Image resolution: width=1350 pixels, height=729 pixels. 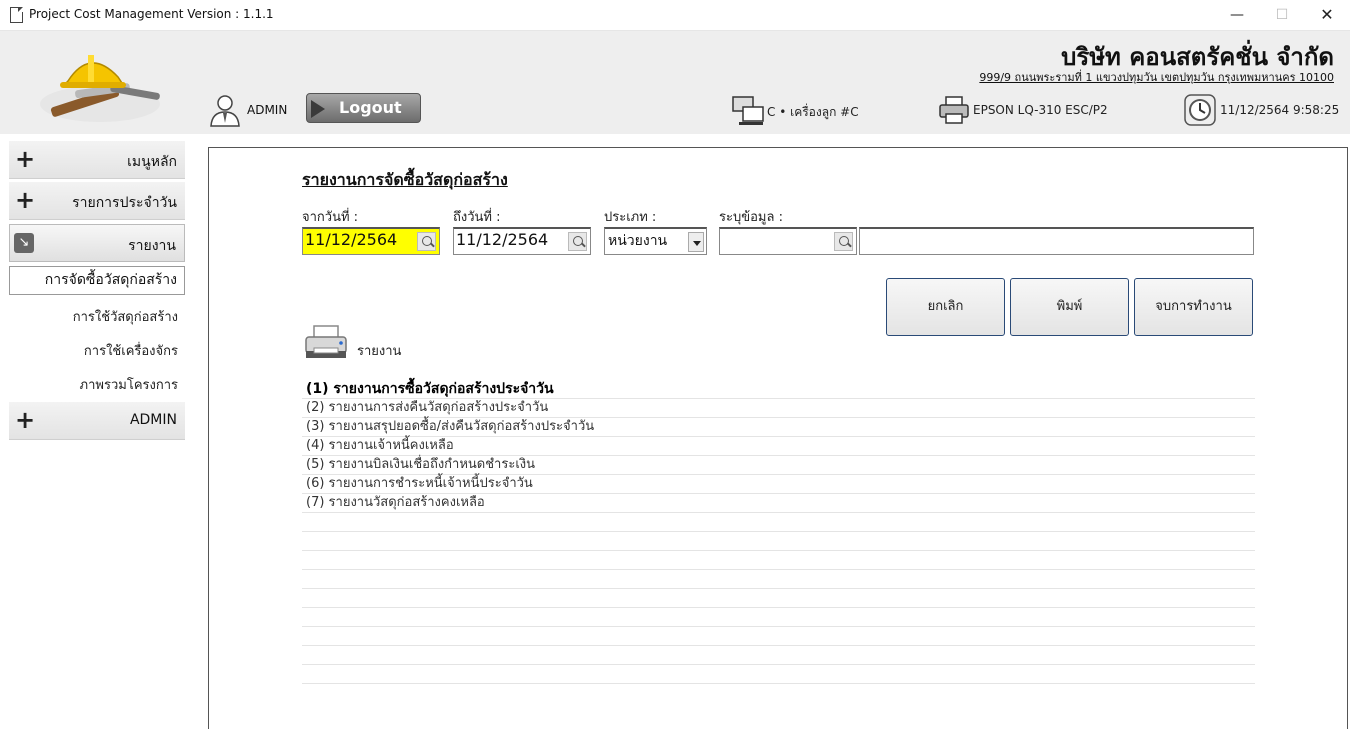 I want to click on current-datetime: 11/12/2564 9:58:25, so click(x=1280, y=110).